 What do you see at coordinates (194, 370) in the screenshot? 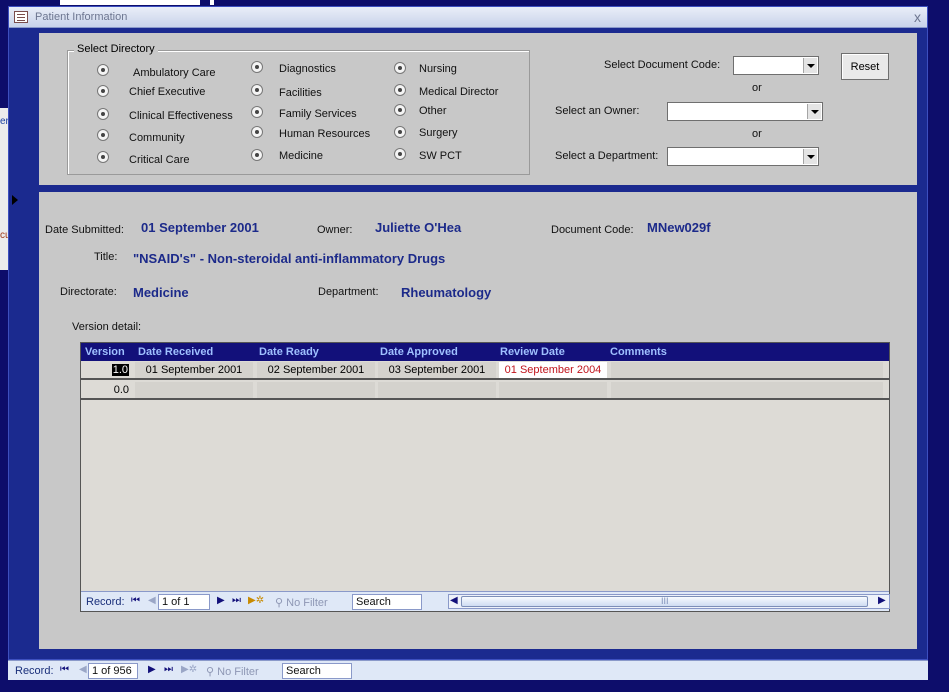
I see `date-received-cell: 01 September 2001` at bounding box center [194, 370].